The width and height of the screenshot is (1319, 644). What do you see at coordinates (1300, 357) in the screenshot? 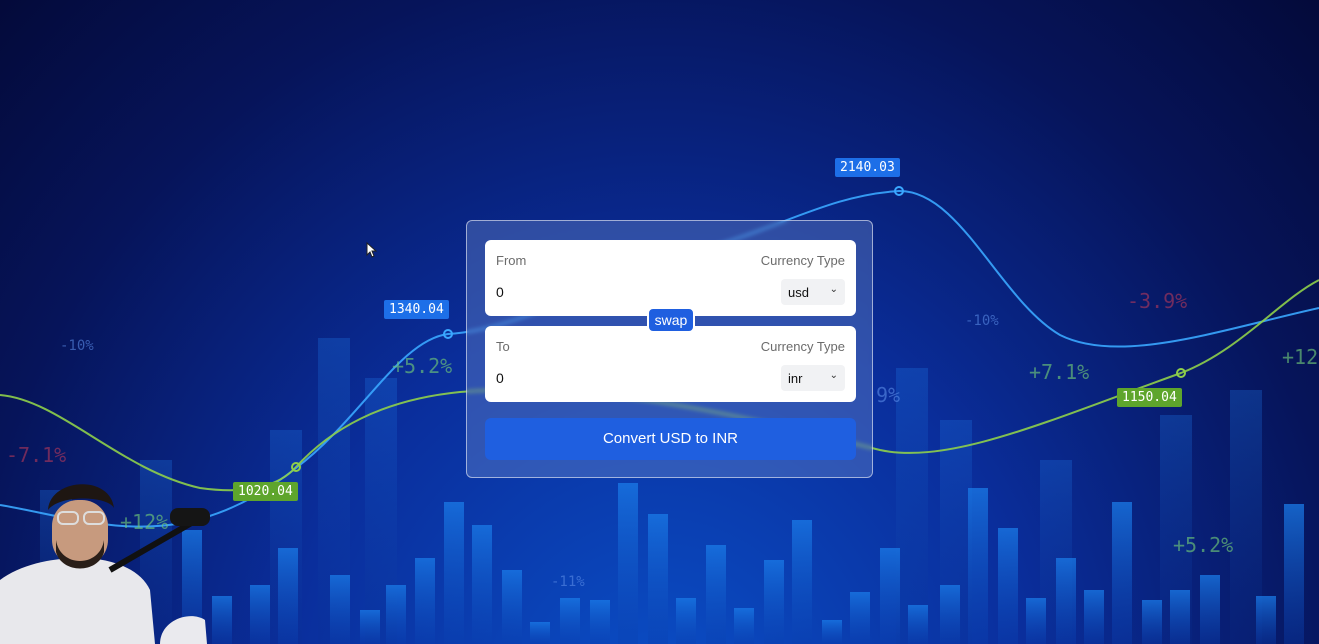
I see `percent-annotation: +12` at bounding box center [1300, 357].